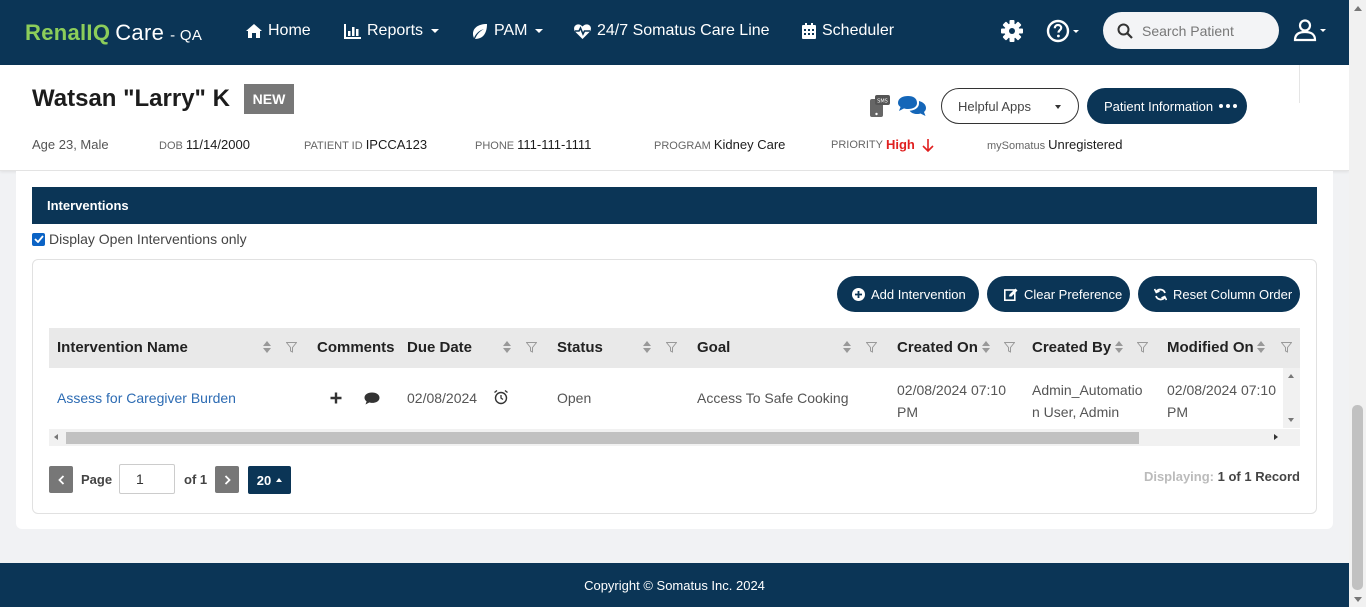 The image size is (1366, 607). Describe the element at coordinates (356, 347) in the screenshot. I see `col-comments: Comments` at that location.